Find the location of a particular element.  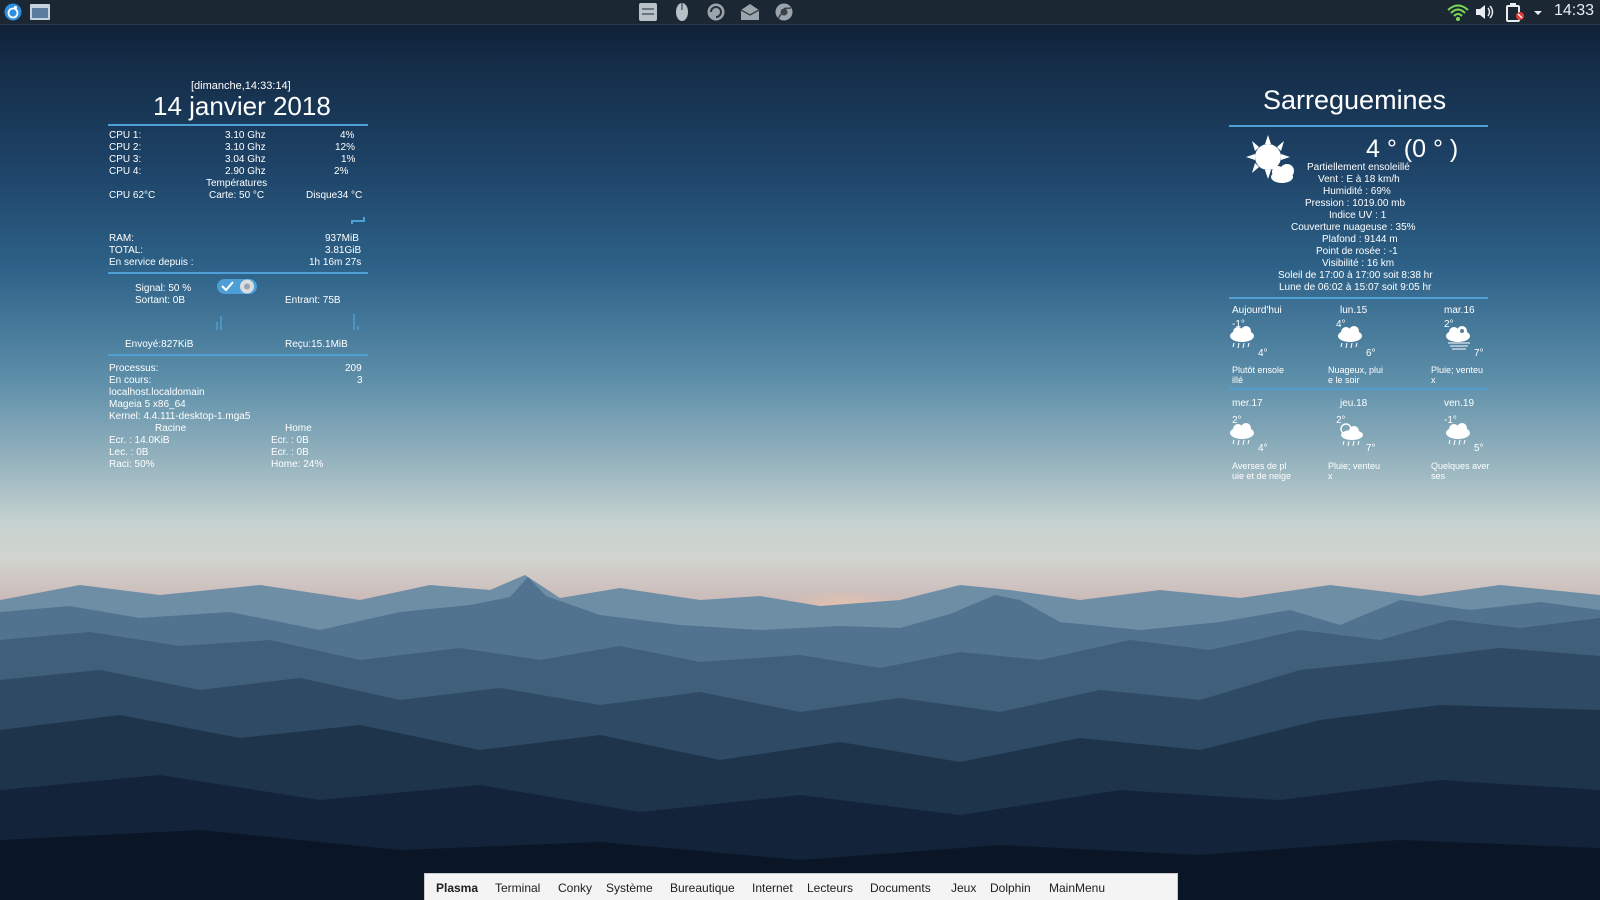

tray-expand-icon is located at coordinates (1538, 12).